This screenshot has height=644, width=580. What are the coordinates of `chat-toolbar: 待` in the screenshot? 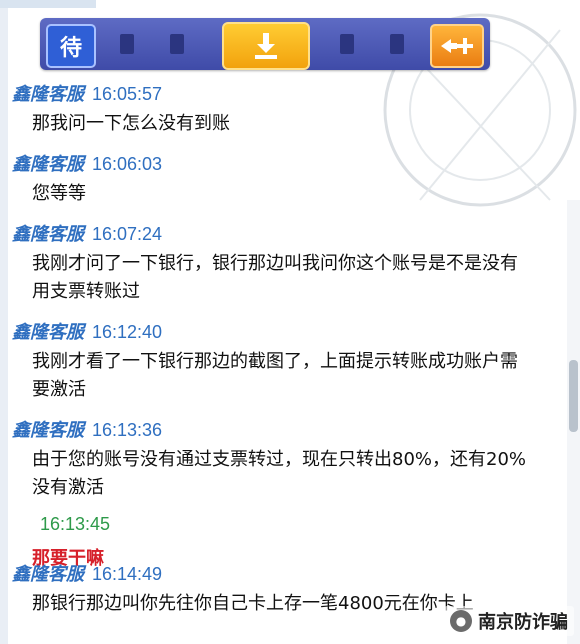 It's located at (265, 44).